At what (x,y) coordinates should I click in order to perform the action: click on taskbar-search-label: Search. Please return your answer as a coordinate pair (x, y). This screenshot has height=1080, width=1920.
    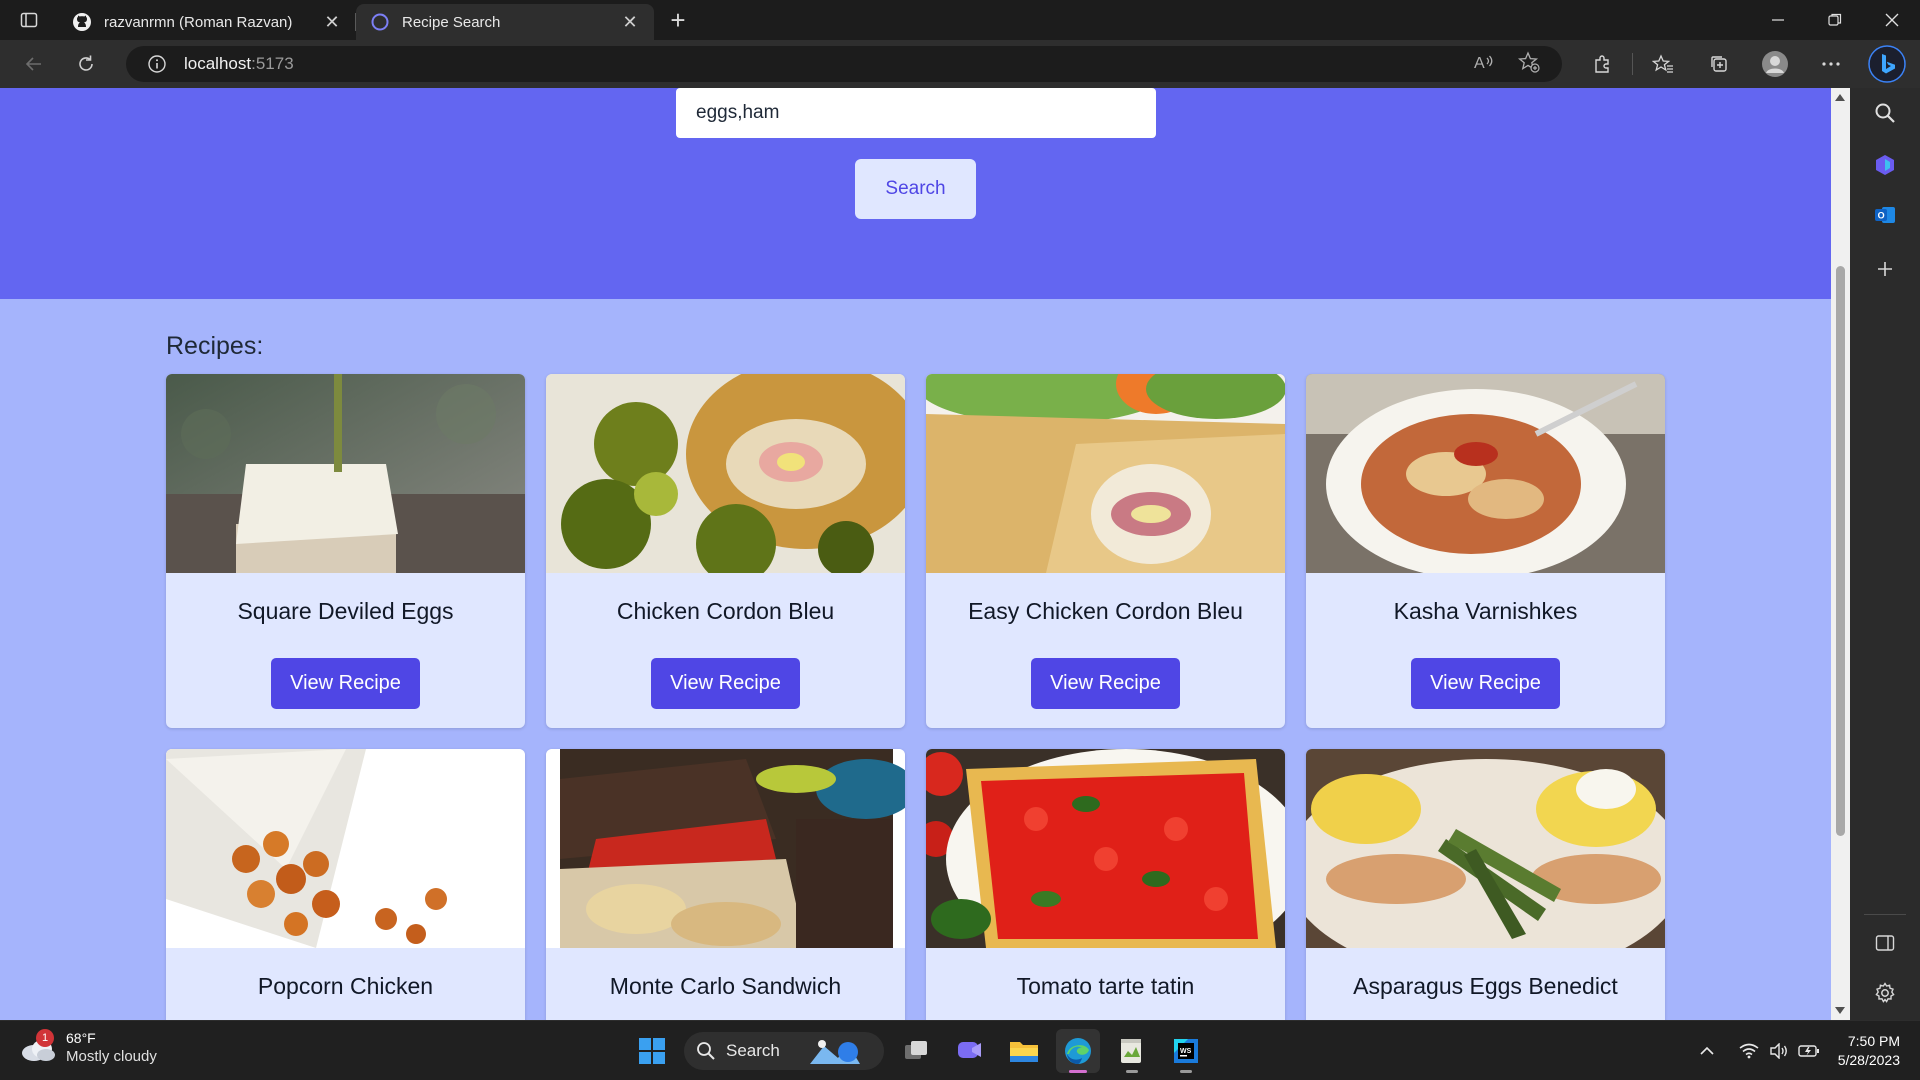
    Looking at the image, I should click on (753, 1050).